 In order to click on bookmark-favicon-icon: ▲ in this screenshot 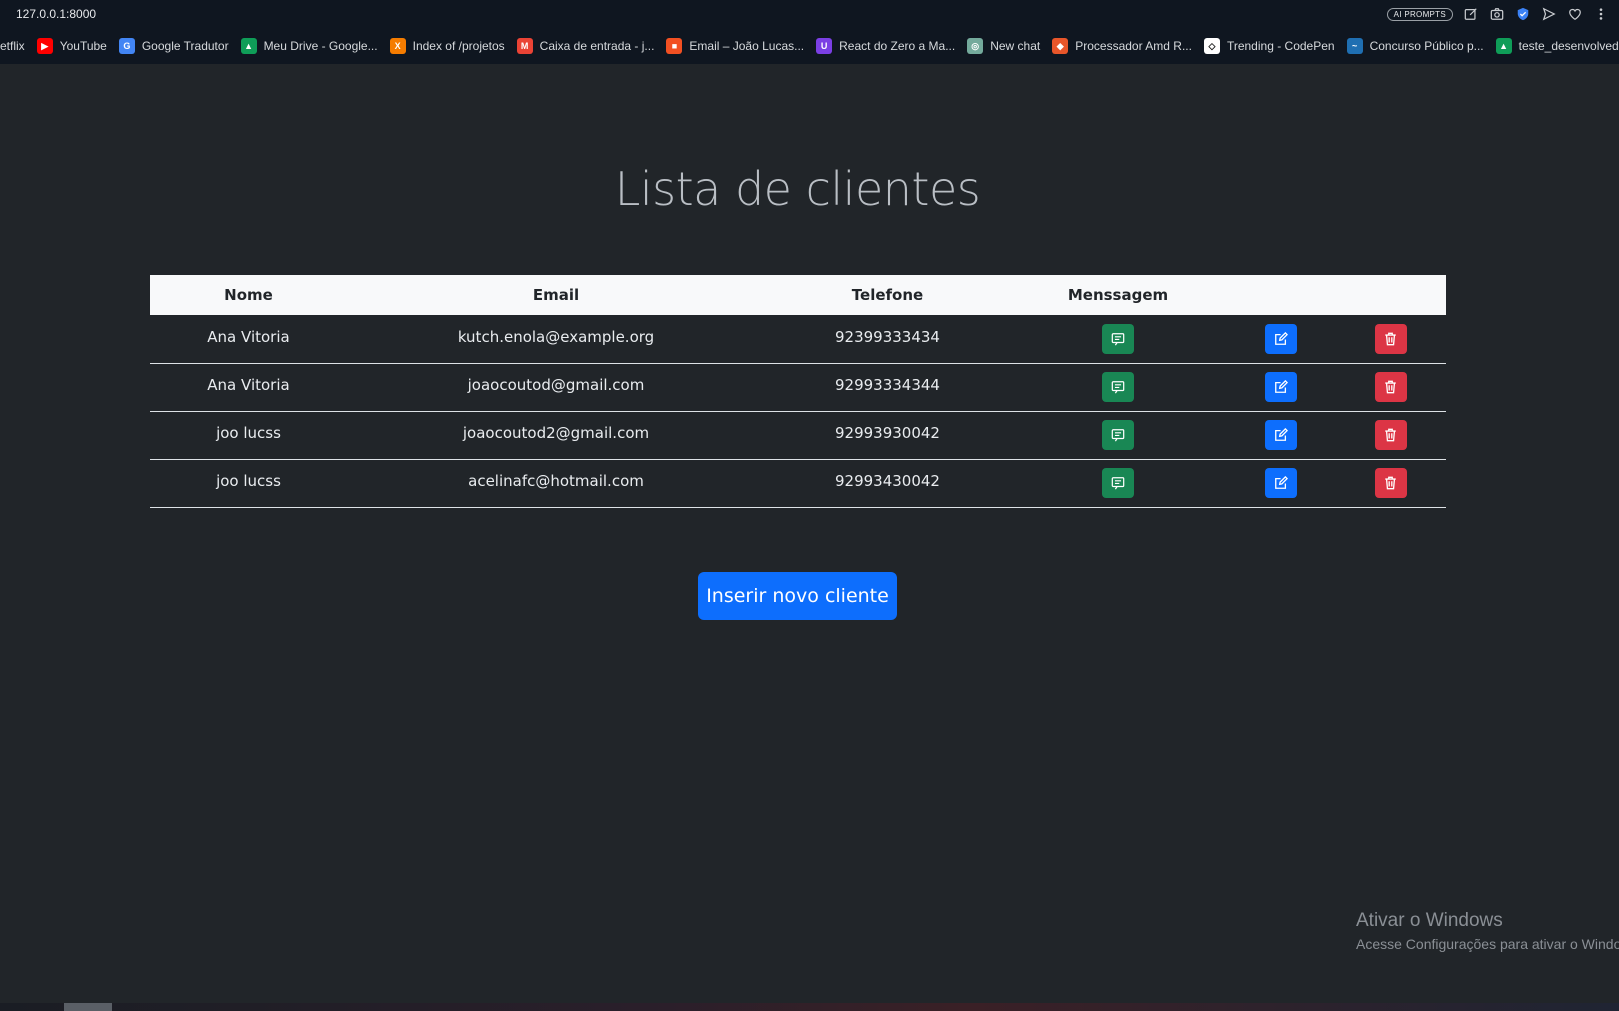, I will do `click(1503, 46)`.